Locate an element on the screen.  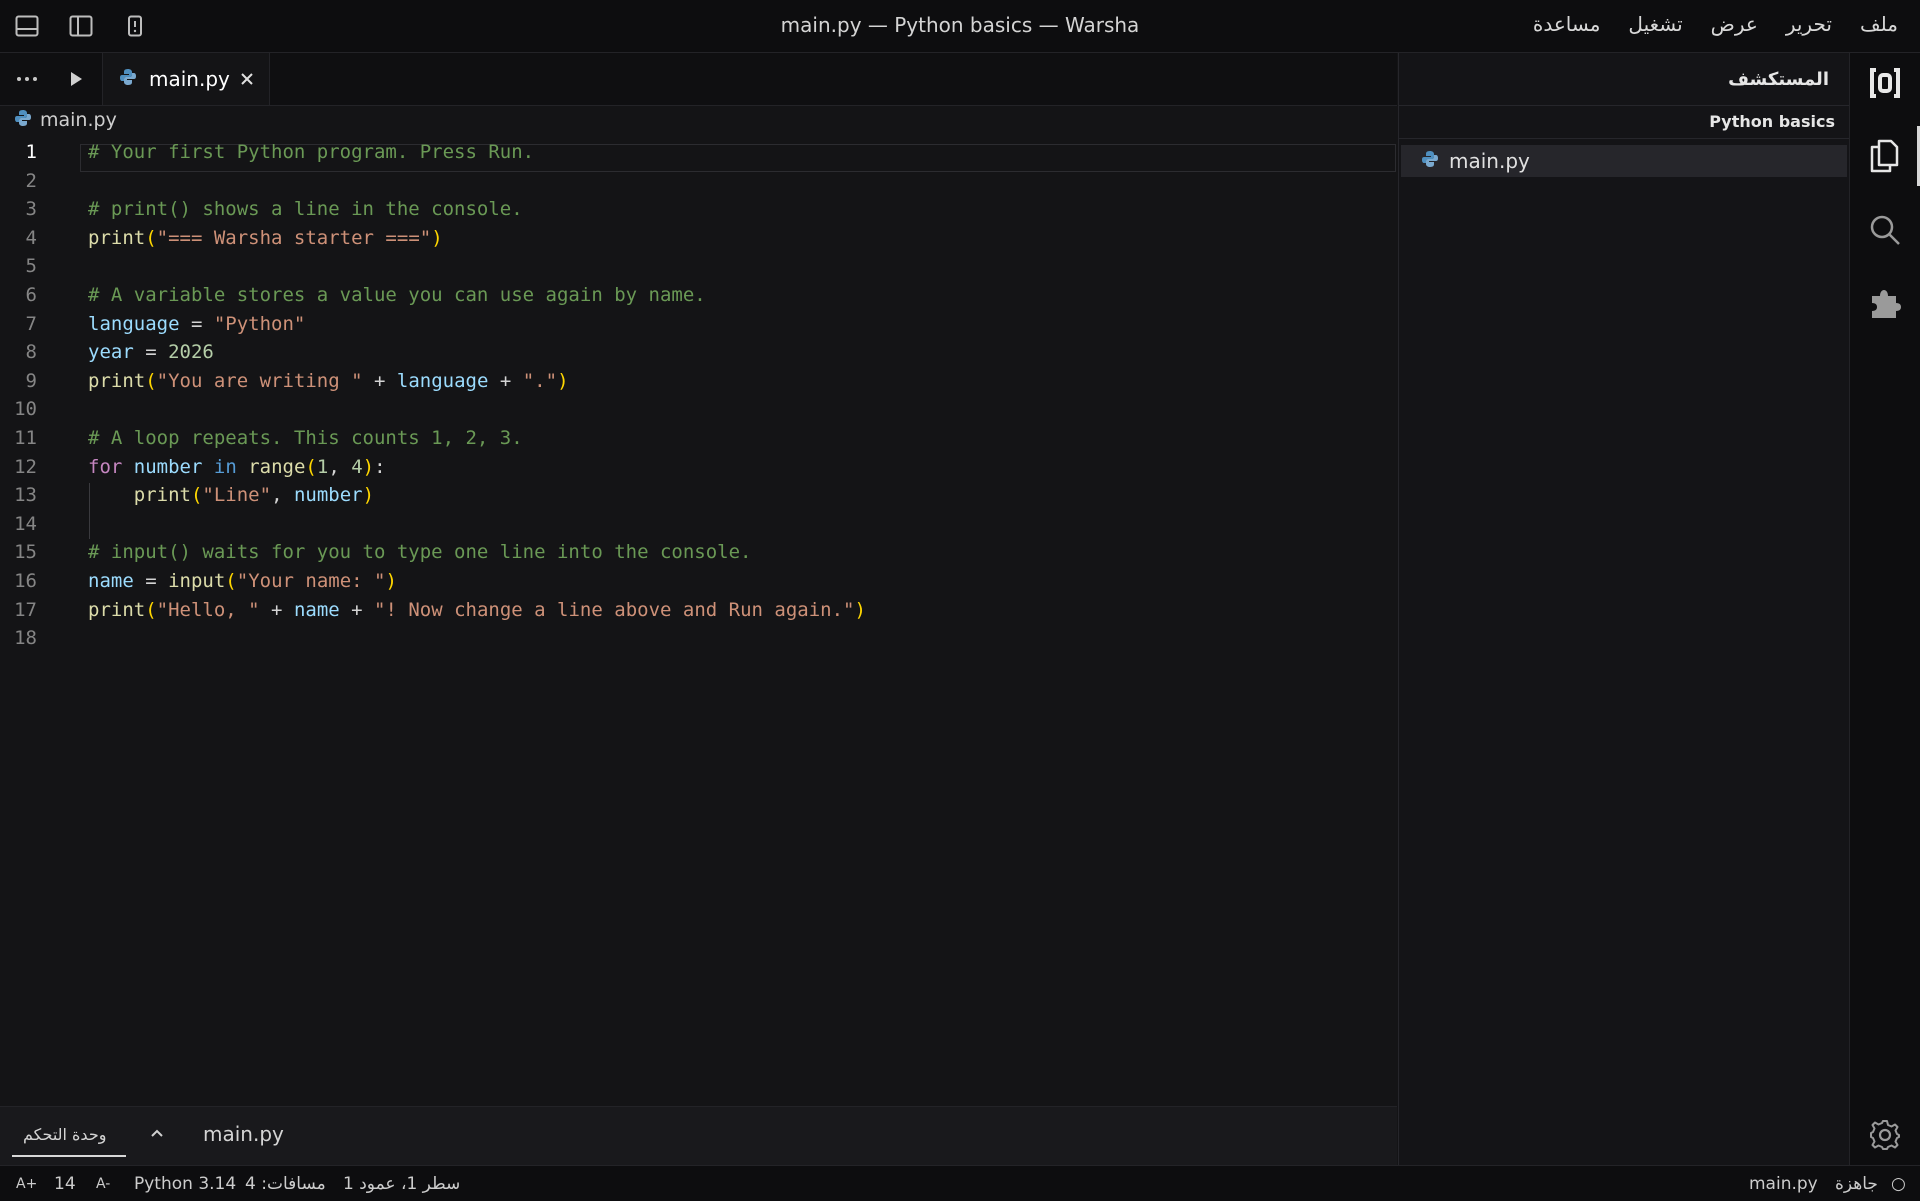
line-number: 1 is located at coordinates (31, 152).